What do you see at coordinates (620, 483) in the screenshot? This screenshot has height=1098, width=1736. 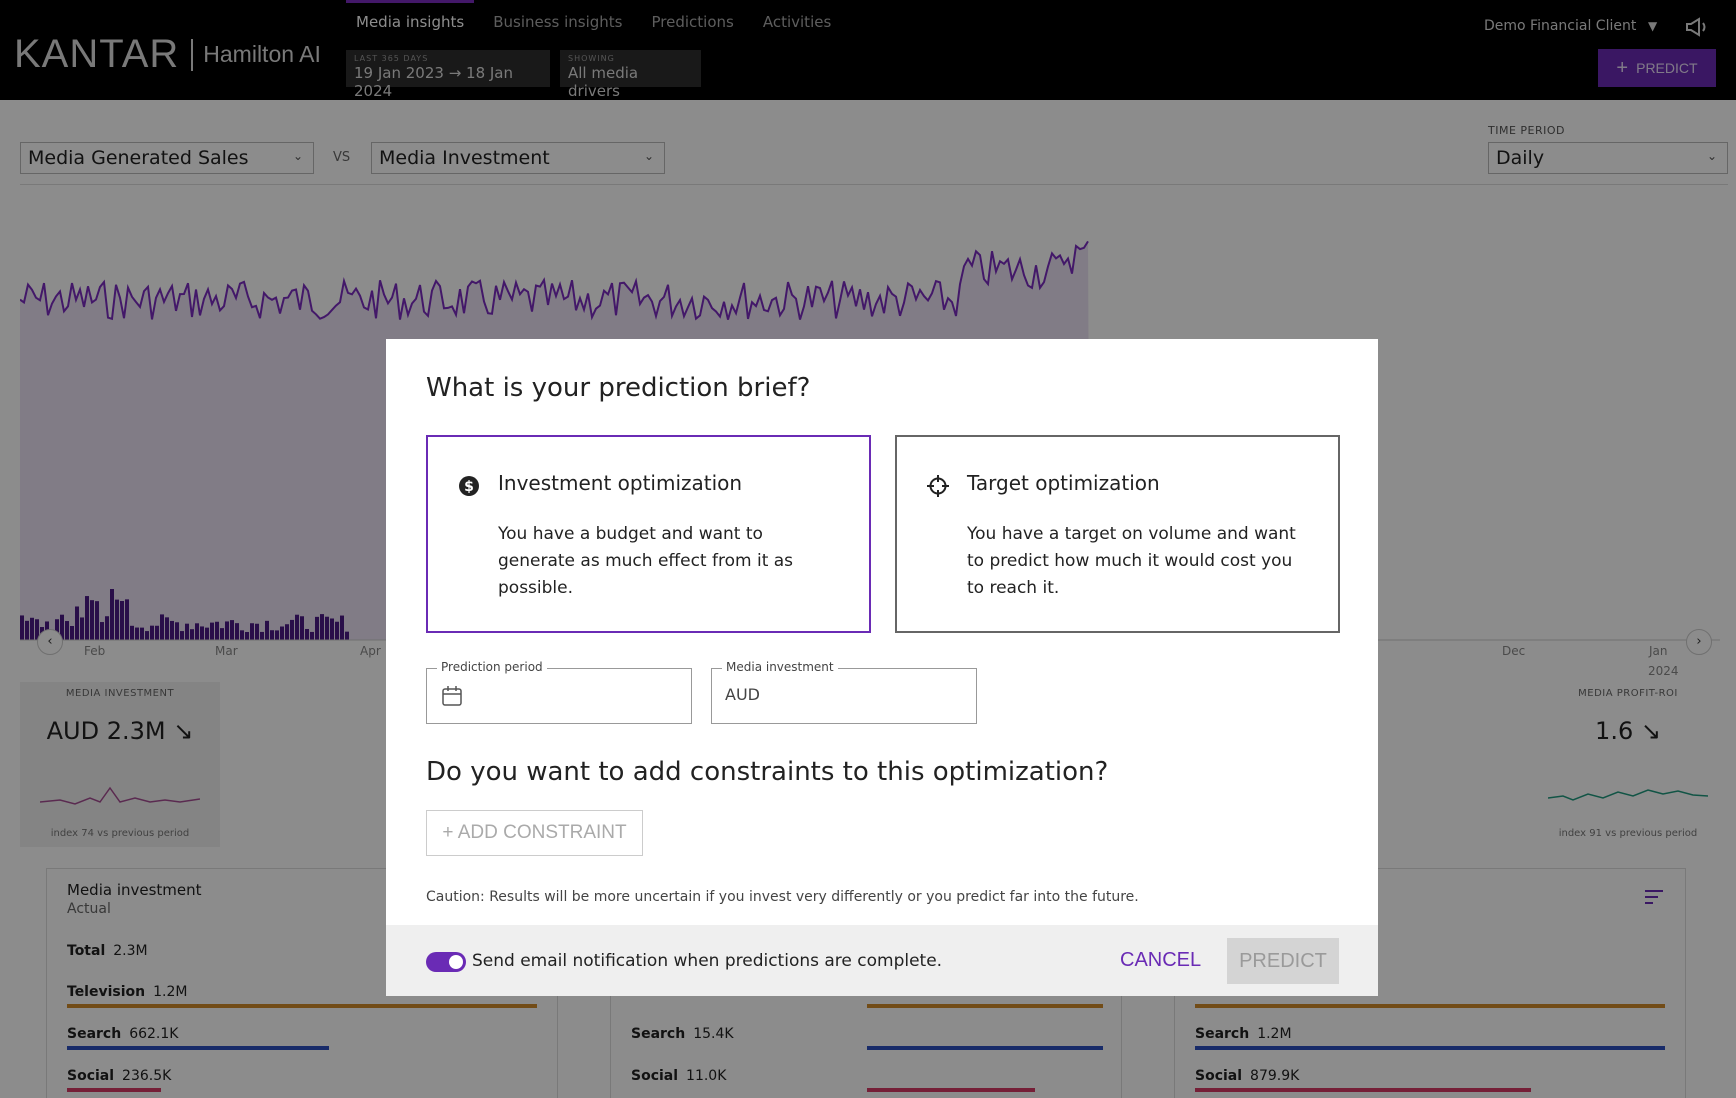 I see `option-title: Investment optimization` at bounding box center [620, 483].